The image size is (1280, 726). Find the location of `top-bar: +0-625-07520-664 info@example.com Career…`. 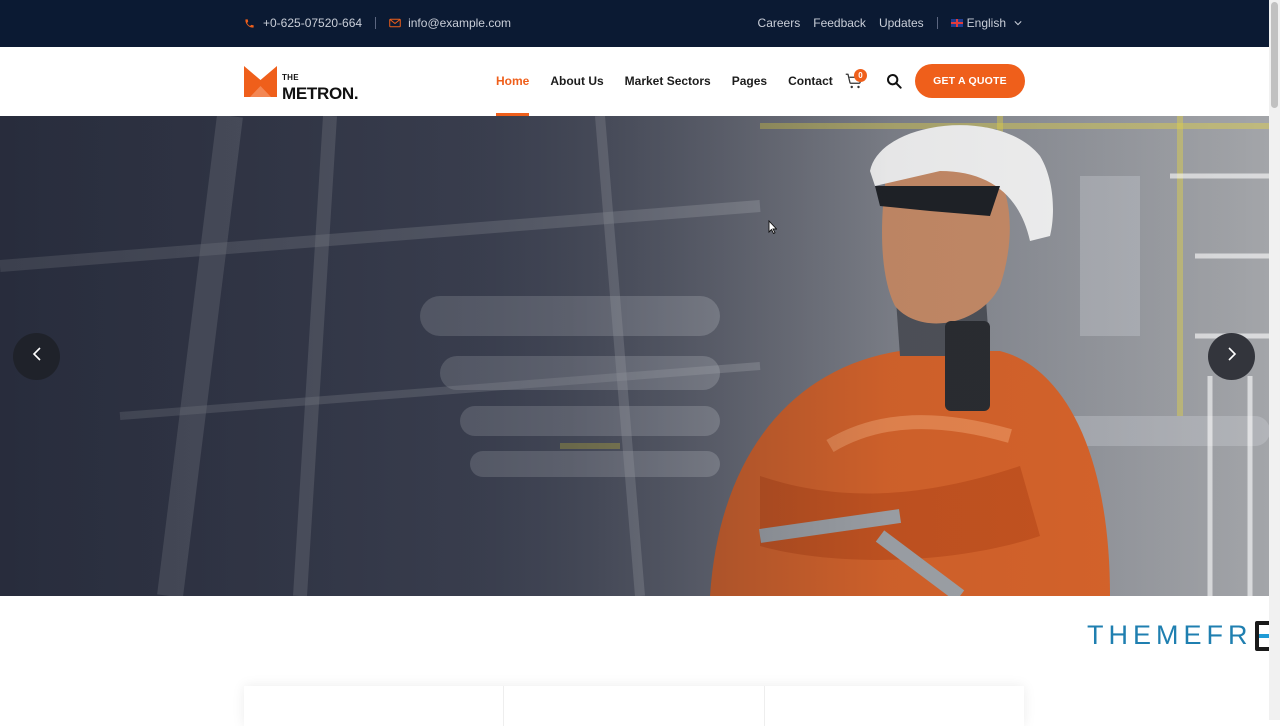

top-bar: +0-625-07520-664 info@example.com Career… is located at coordinates (634, 23).